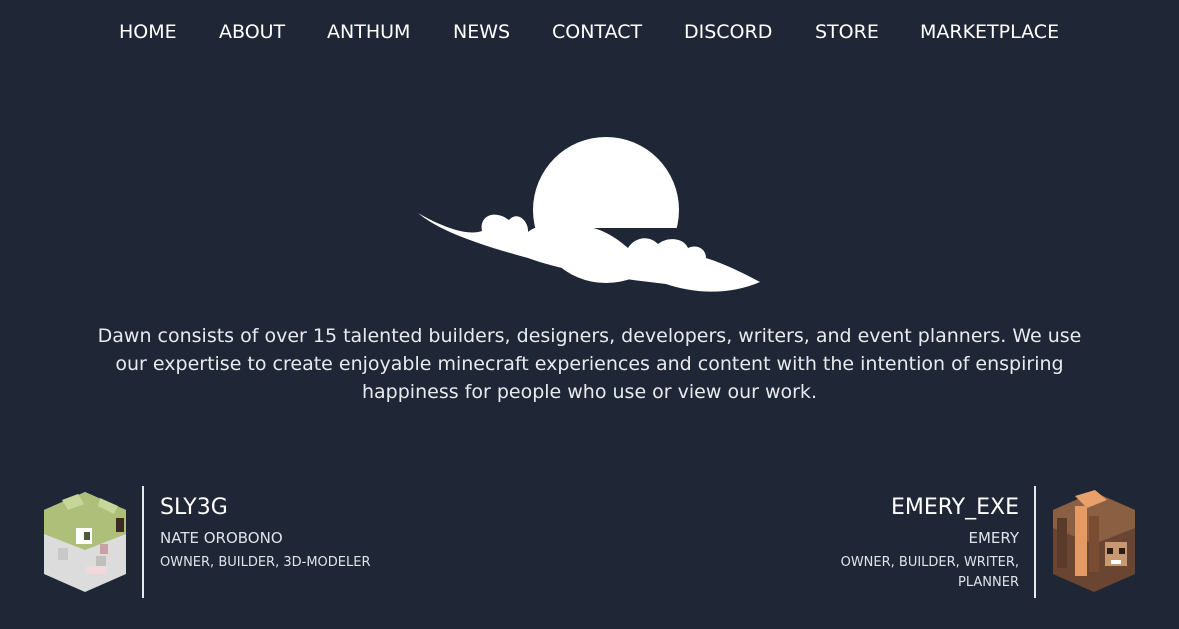 The image size is (1179, 629). Describe the element at coordinates (993, 538) in the screenshot. I see `member-name: EMERY` at that location.